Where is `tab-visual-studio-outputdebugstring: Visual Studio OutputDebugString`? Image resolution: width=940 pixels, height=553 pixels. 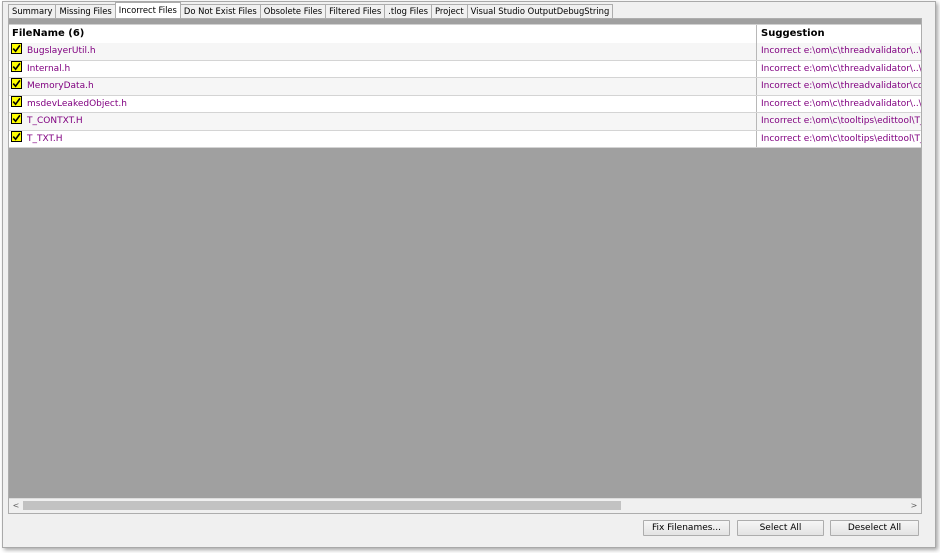
tab-visual-studio-outputdebugstring: Visual Studio OutputDebugString is located at coordinates (540, 11).